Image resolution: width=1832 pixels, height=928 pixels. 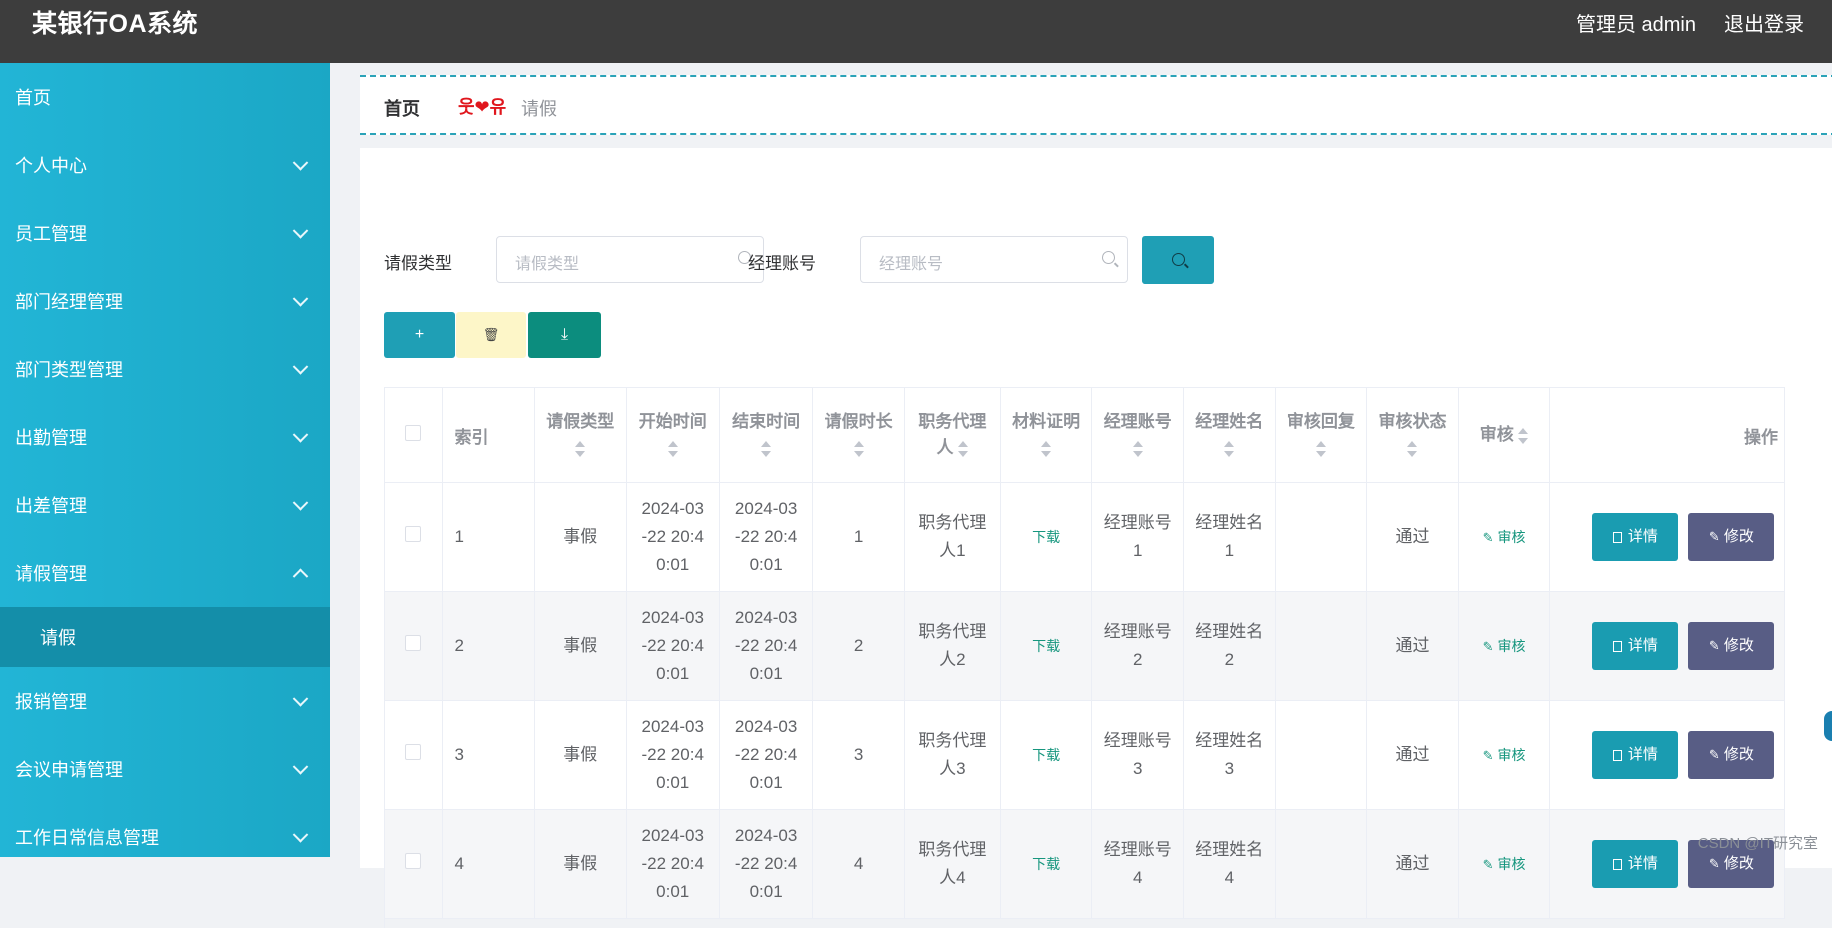 What do you see at coordinates (766, 435) in the screenshot?
I see `col-end-time: 结束时间` at bounding box center [766, 435].